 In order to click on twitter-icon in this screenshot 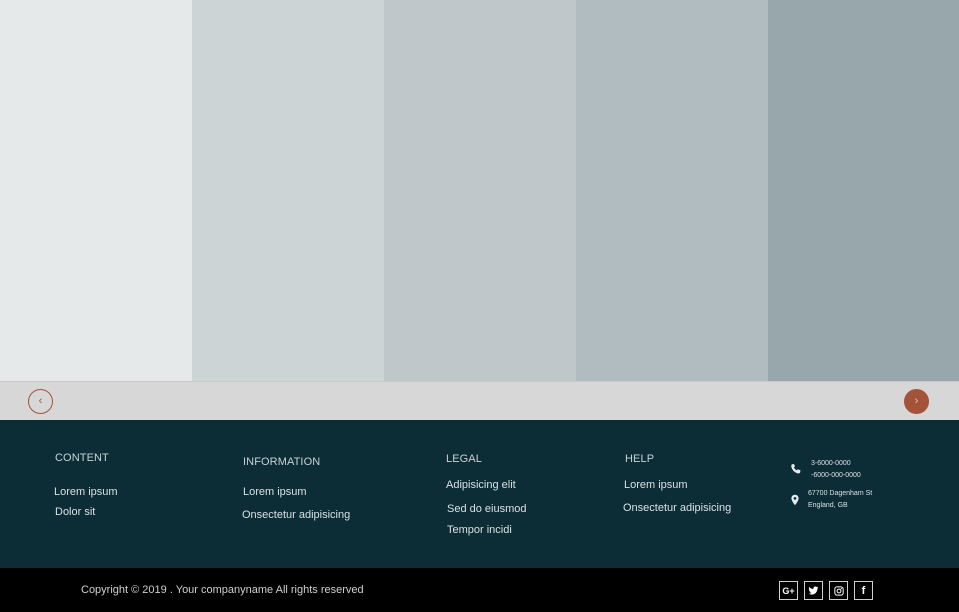, I will do `click(813, 590)`.